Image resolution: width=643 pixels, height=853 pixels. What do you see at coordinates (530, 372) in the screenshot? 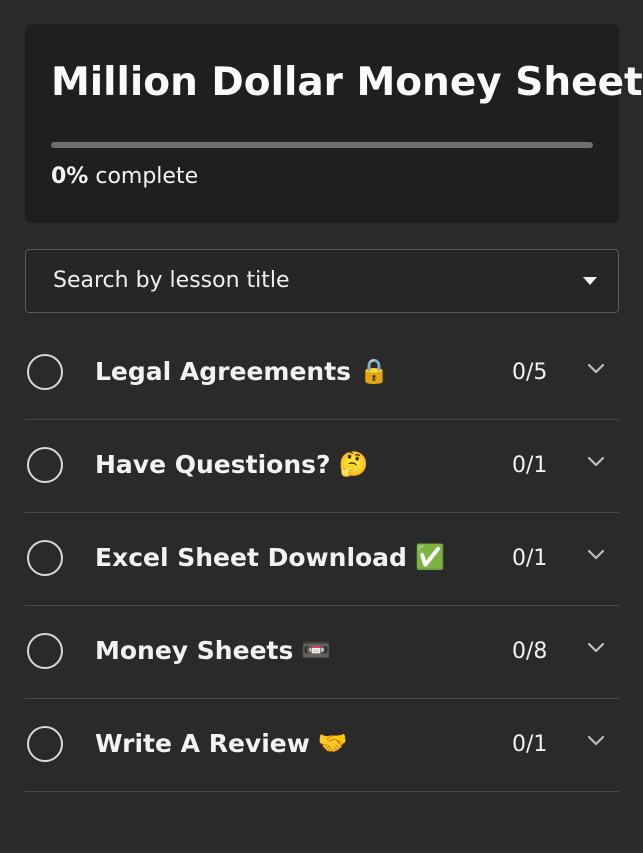
I see `lesson-count: 0/5` at bounding box center [530, 372].